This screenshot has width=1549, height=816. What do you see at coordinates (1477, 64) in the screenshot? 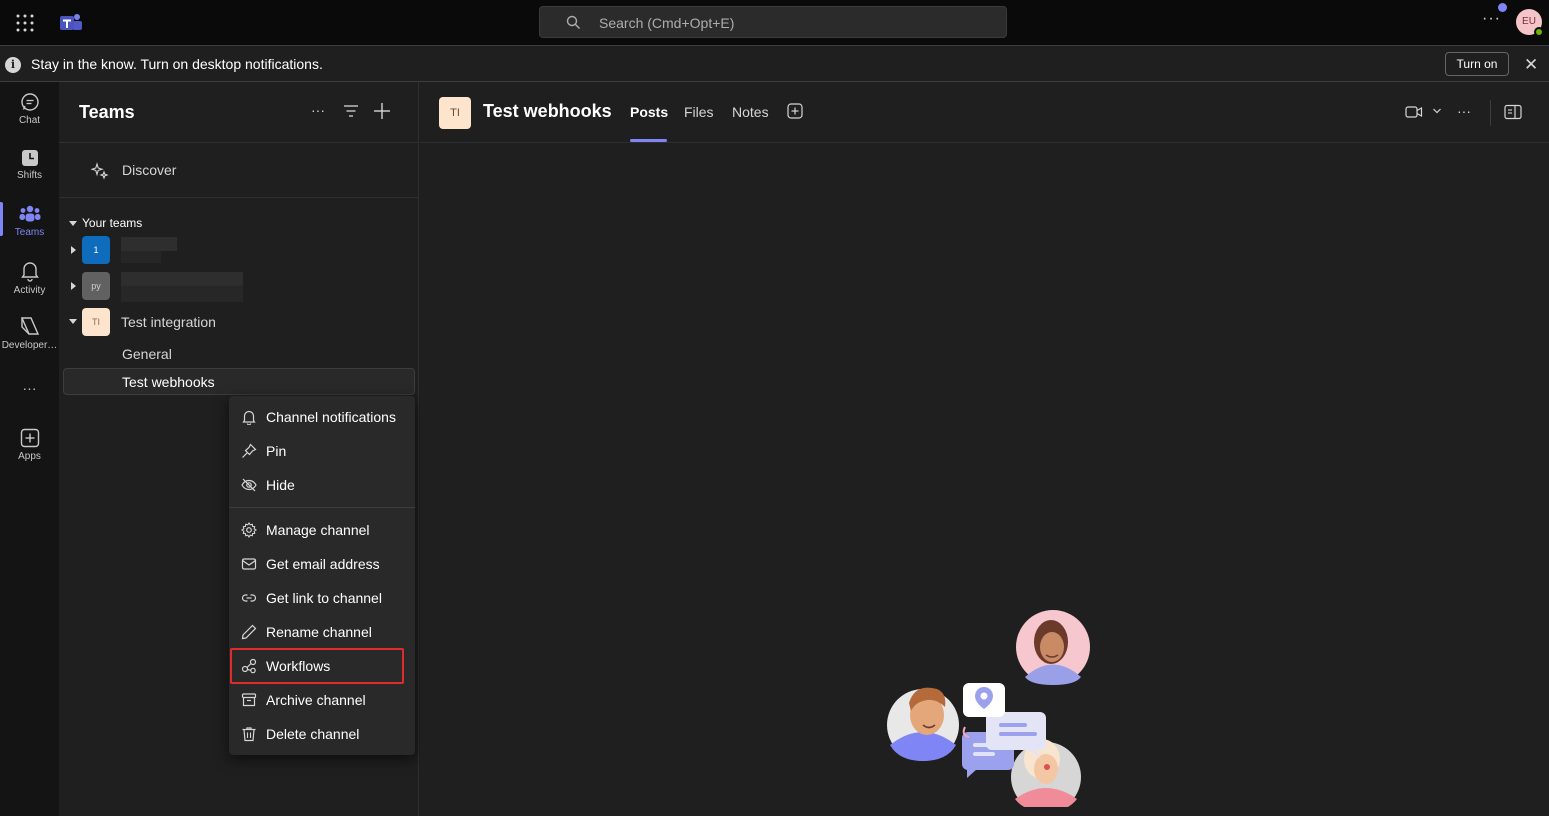
I see `turn-on-button: Turn on` at bounding box center [1477, 64].